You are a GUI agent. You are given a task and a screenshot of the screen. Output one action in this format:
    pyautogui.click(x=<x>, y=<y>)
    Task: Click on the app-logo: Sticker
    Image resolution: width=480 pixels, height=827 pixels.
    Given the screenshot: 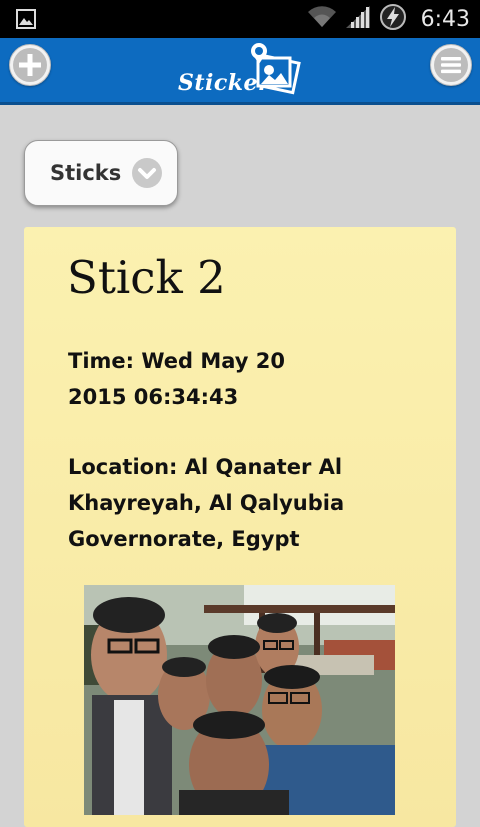 What is the action you would take?
    pyautogui.click(x=243, y=71)
    